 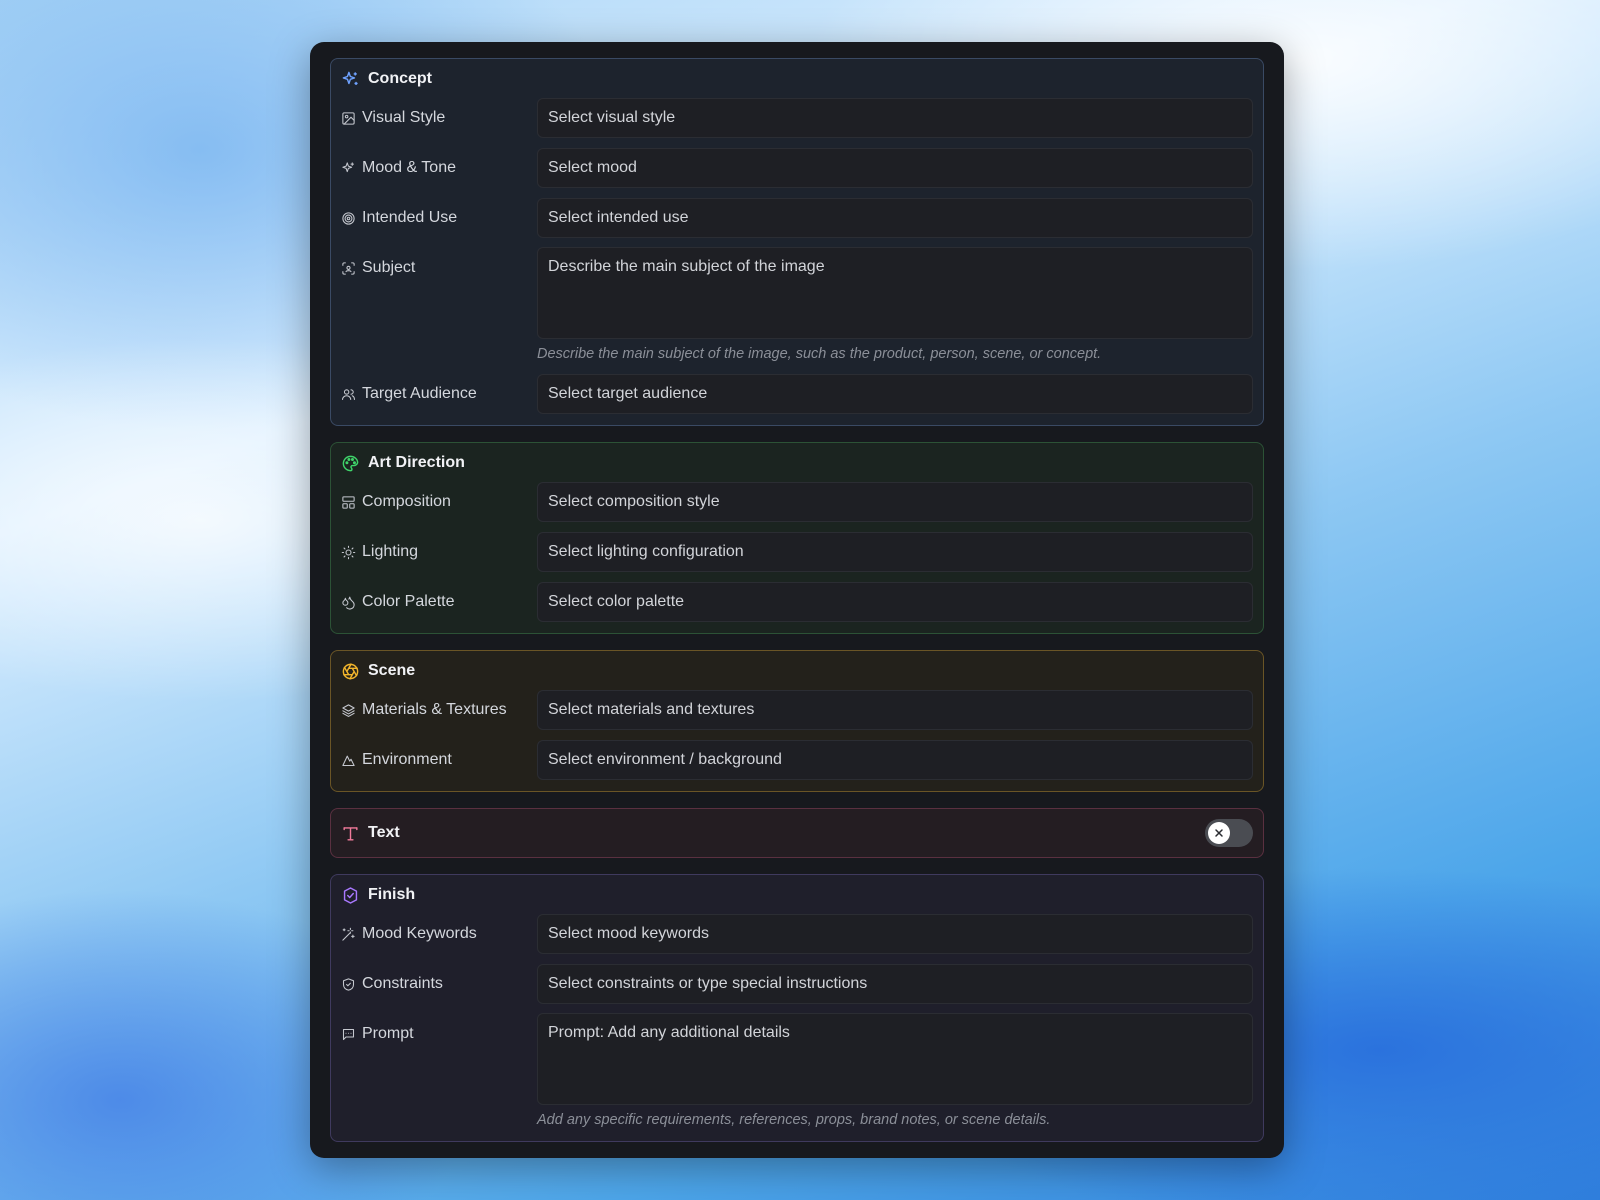 I want to click on subject-textarea: Describe the main subject of the image, so click(x=895, y=293).